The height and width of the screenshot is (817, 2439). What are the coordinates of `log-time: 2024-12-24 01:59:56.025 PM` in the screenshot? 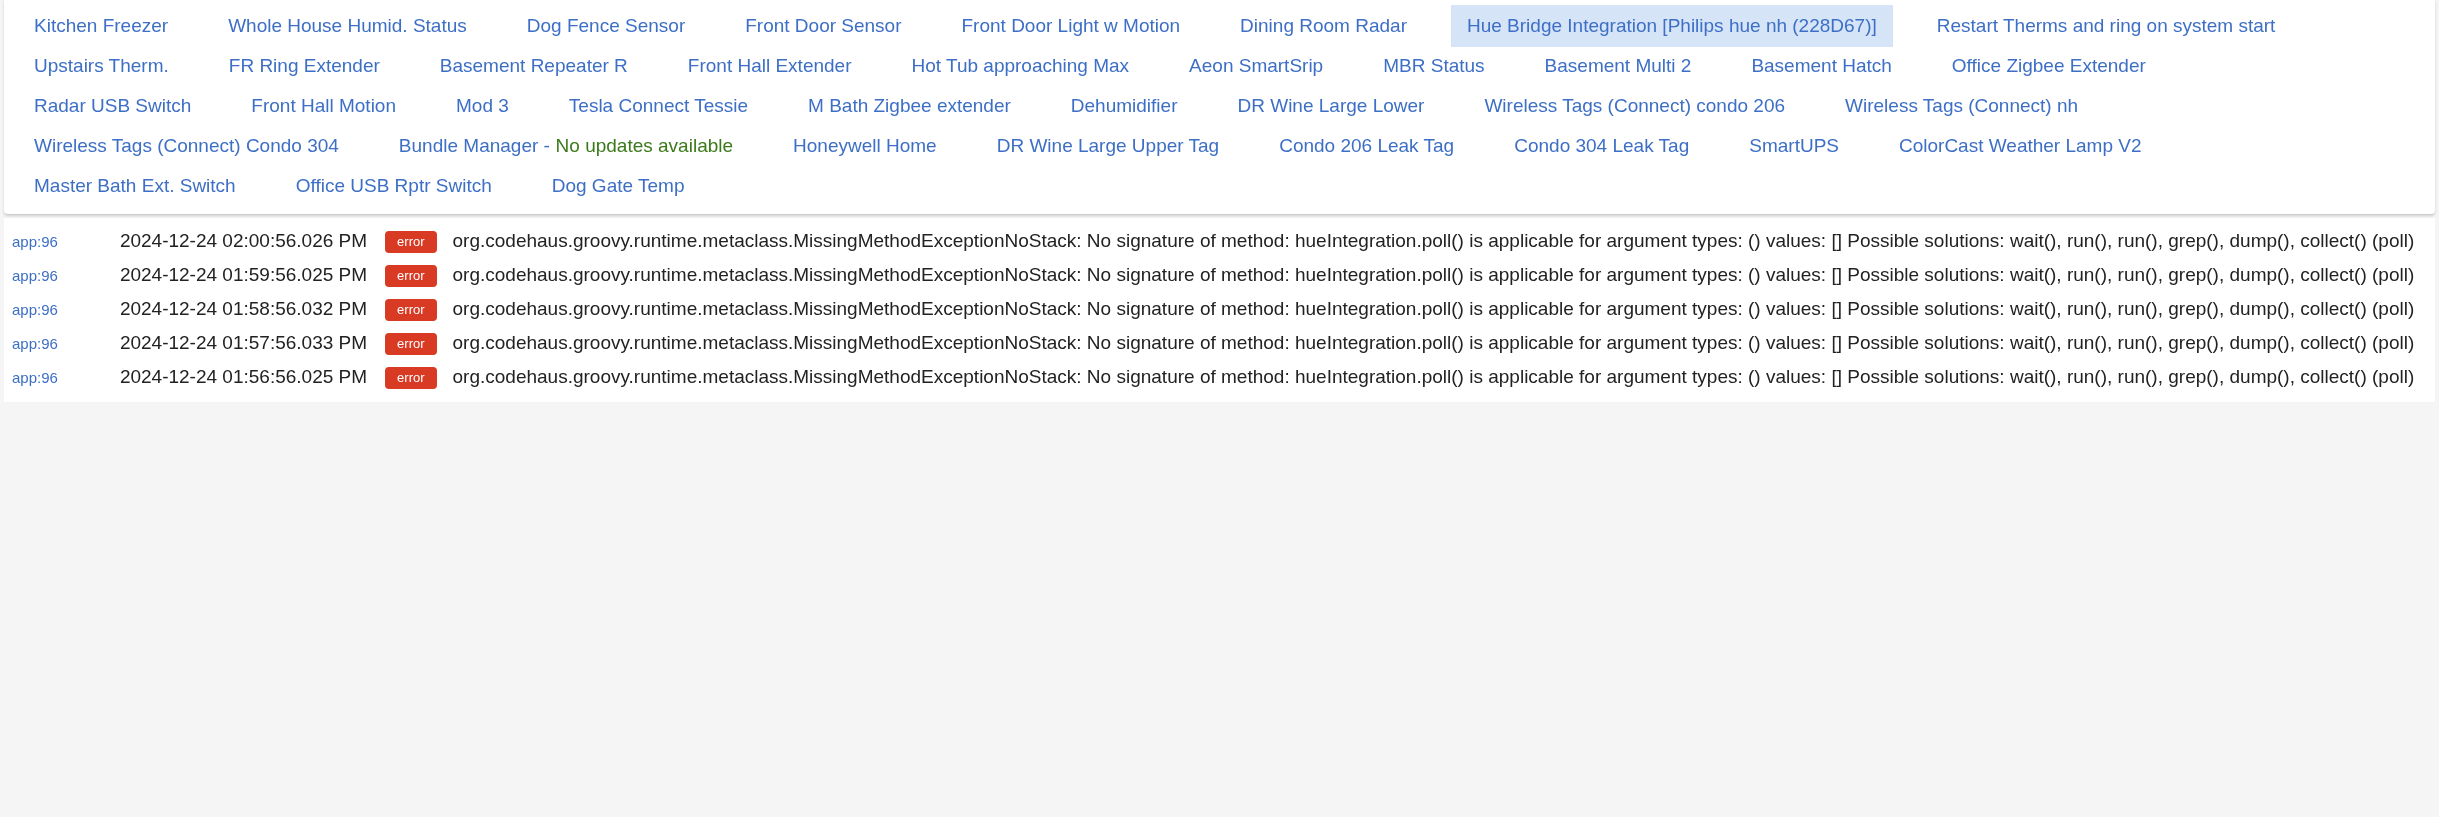 It's located at (243, 274).